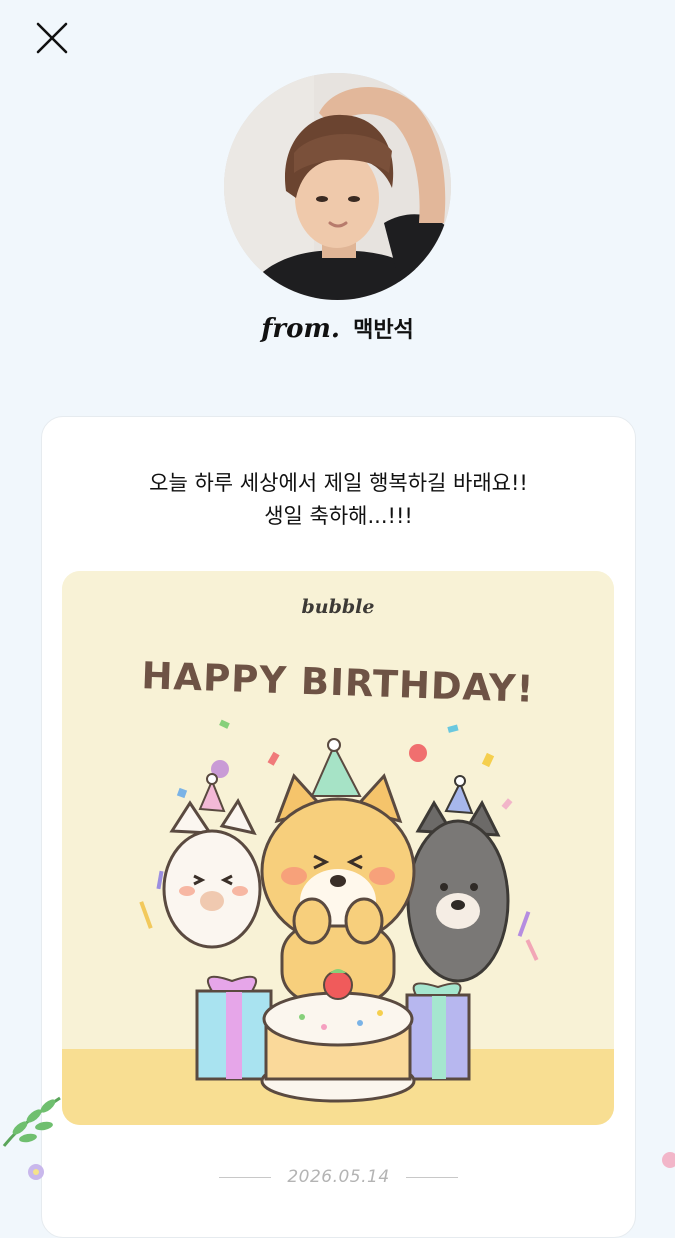 This screenshot has height=1238, width=675. What do you see at coordinates (383, 330) in the screenshot?
I see `sender-name: 맥반석` at bounding box center [383, 330].